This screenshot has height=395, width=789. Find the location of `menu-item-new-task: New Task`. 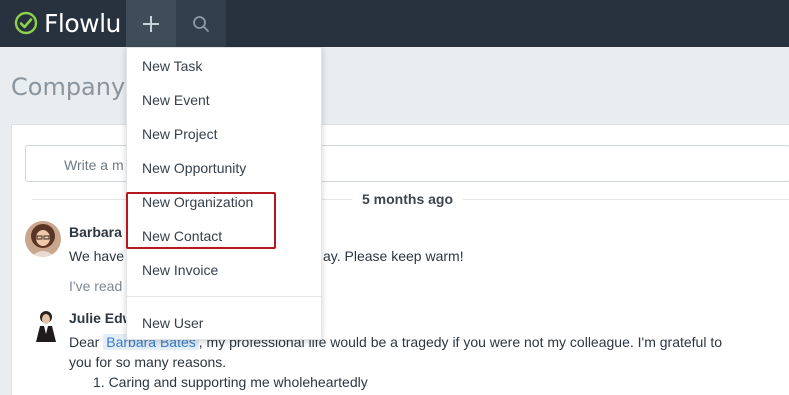

menu-item-new-task: New Task is located at coordinates (172, 66).